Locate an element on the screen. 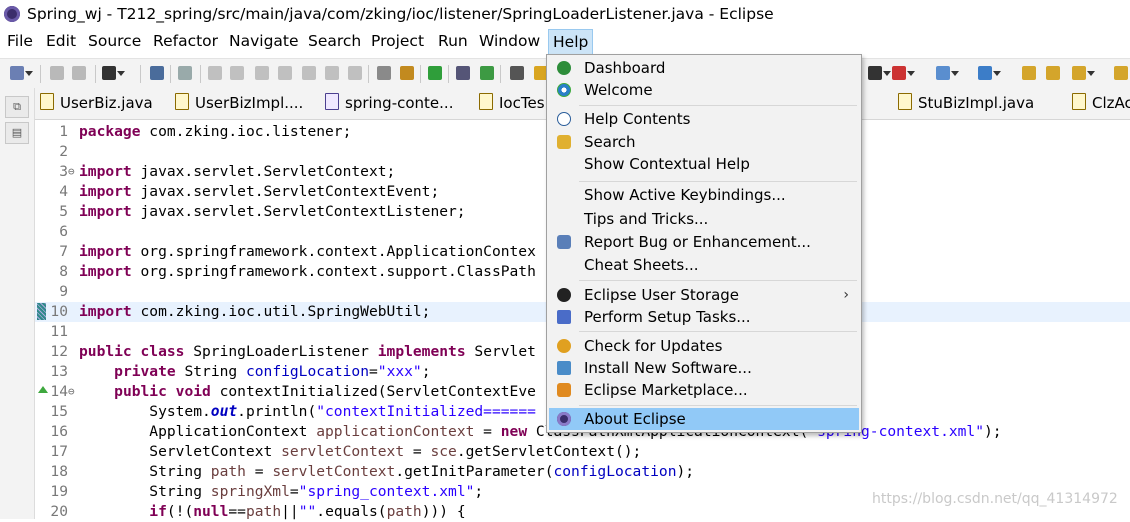  watermark: https://blog.csdn.net/qq_41314972 is located at coordinates (995, 499).